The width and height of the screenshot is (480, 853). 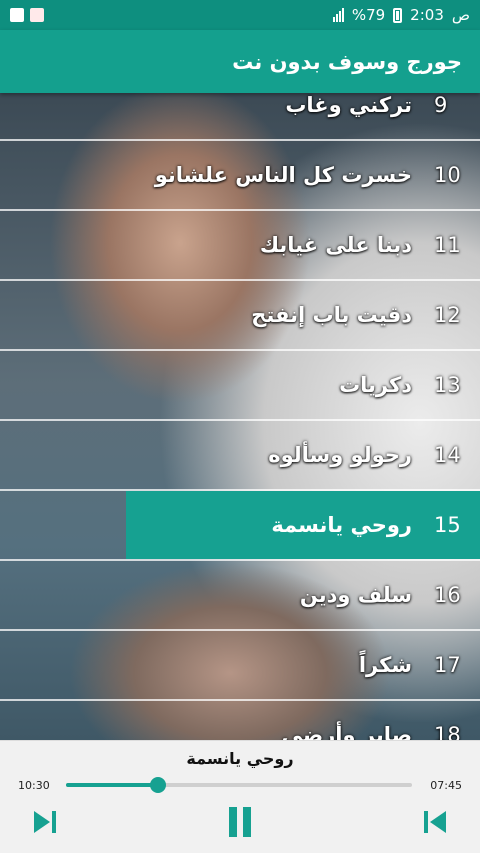 I want to click on track-number: 17, so click(x=447, y=665).